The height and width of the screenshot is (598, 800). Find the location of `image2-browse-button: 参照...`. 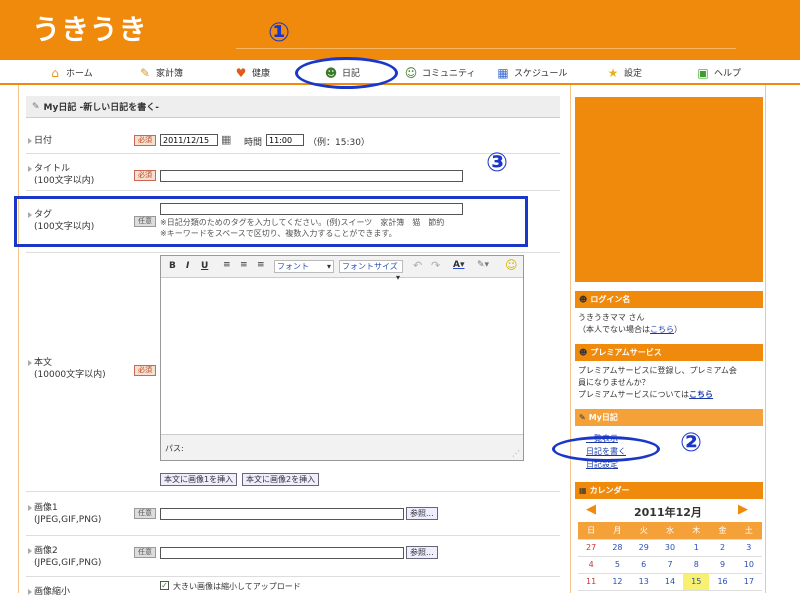

image2-browse-button: 参照... is located at coordinates (422, 552).